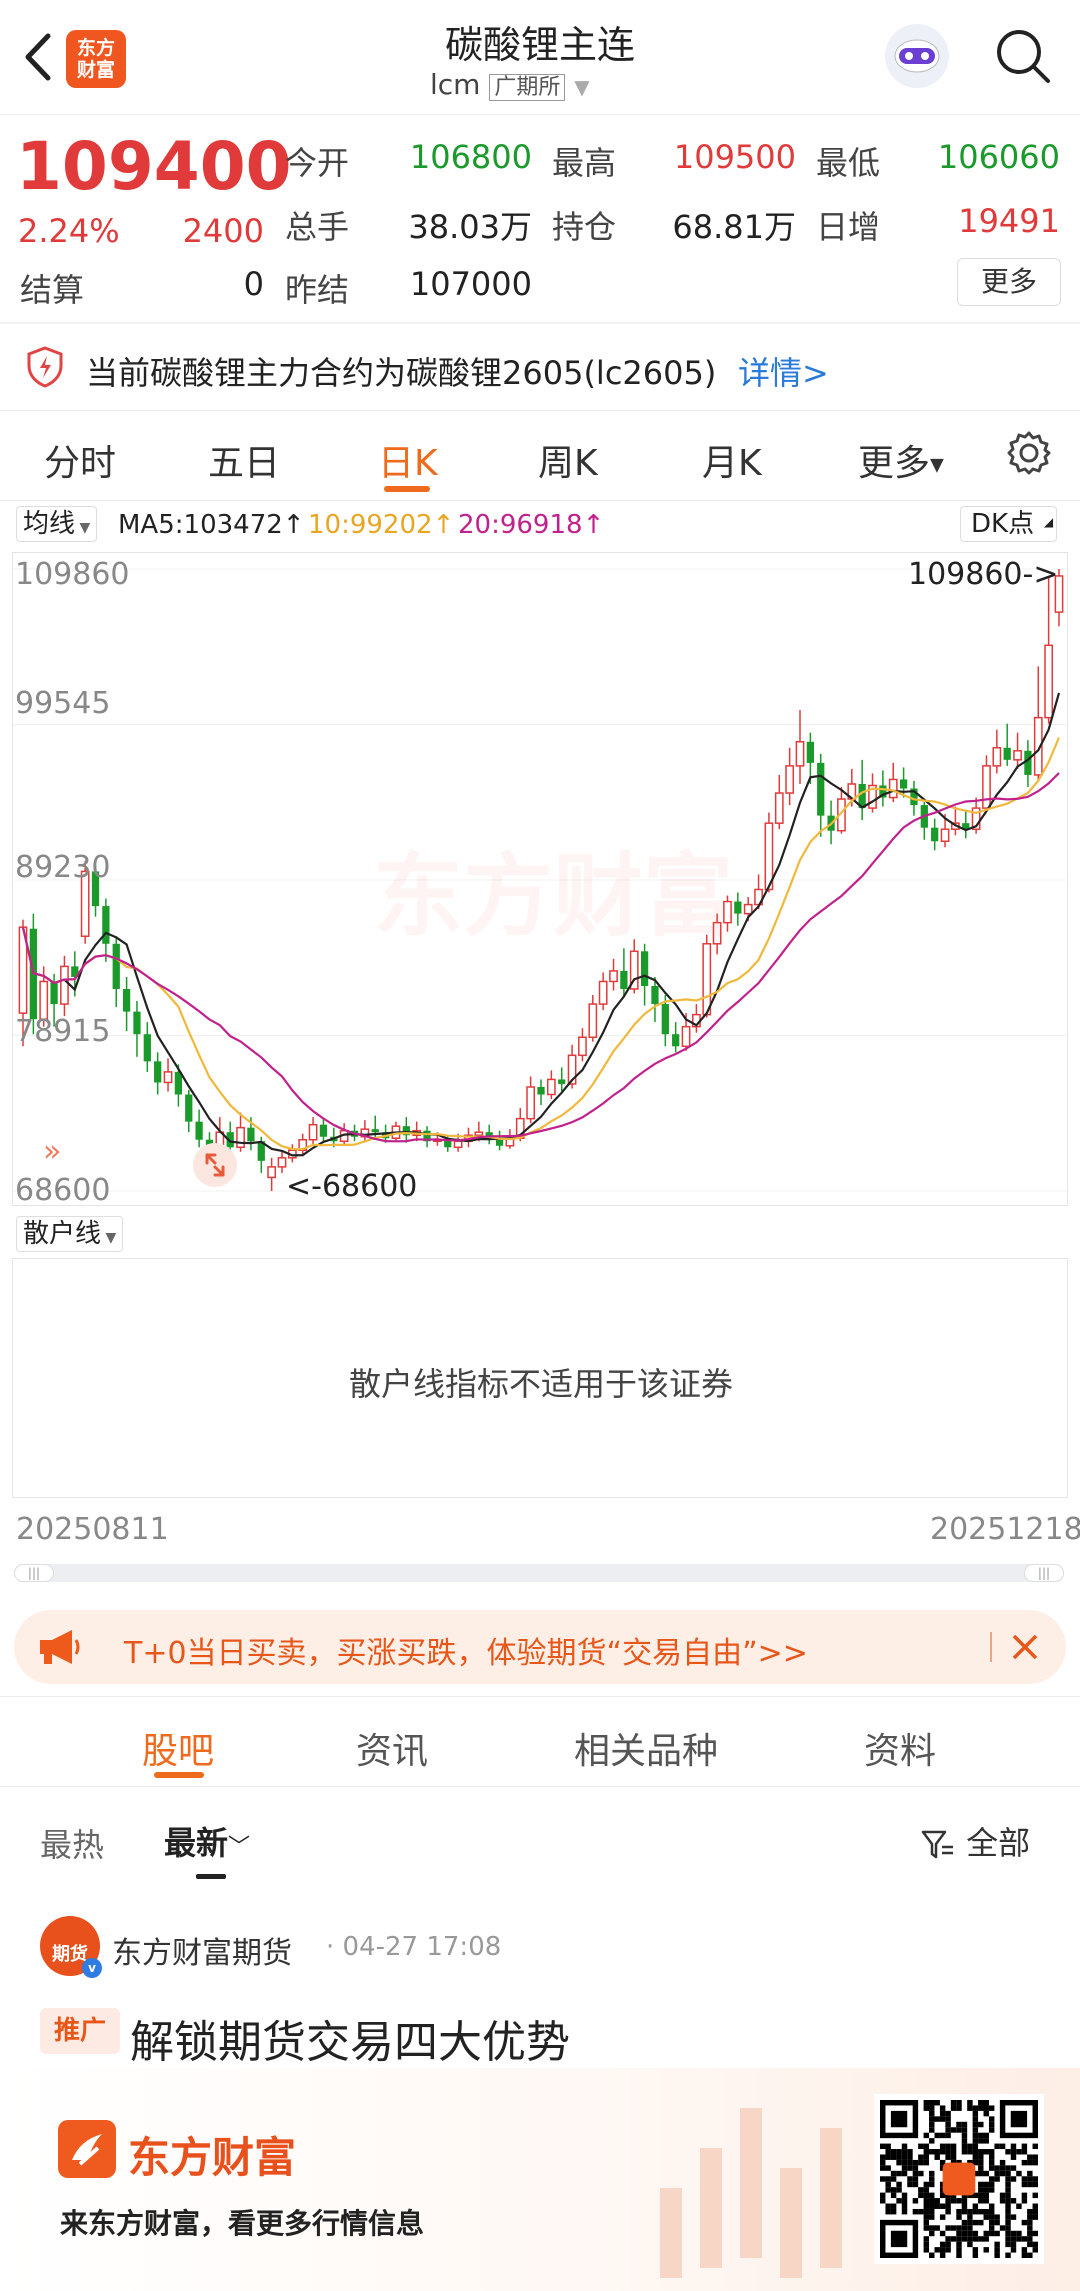 Image resolution: width=1080 pixels, height=2291 pixels. What do you see at coordinates (1025, 1647) in the screenshot?
I see `close-icon` at bounding box center [1025, 1647].